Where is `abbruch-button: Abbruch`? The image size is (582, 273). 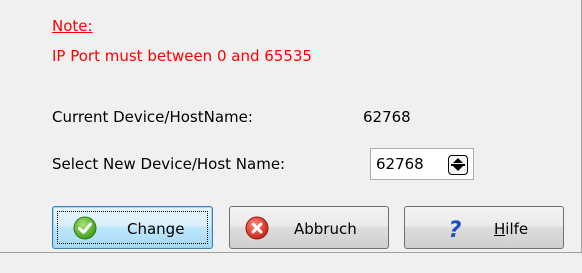
abbruch-button: Abbruch is located at coordinates (309, 227).